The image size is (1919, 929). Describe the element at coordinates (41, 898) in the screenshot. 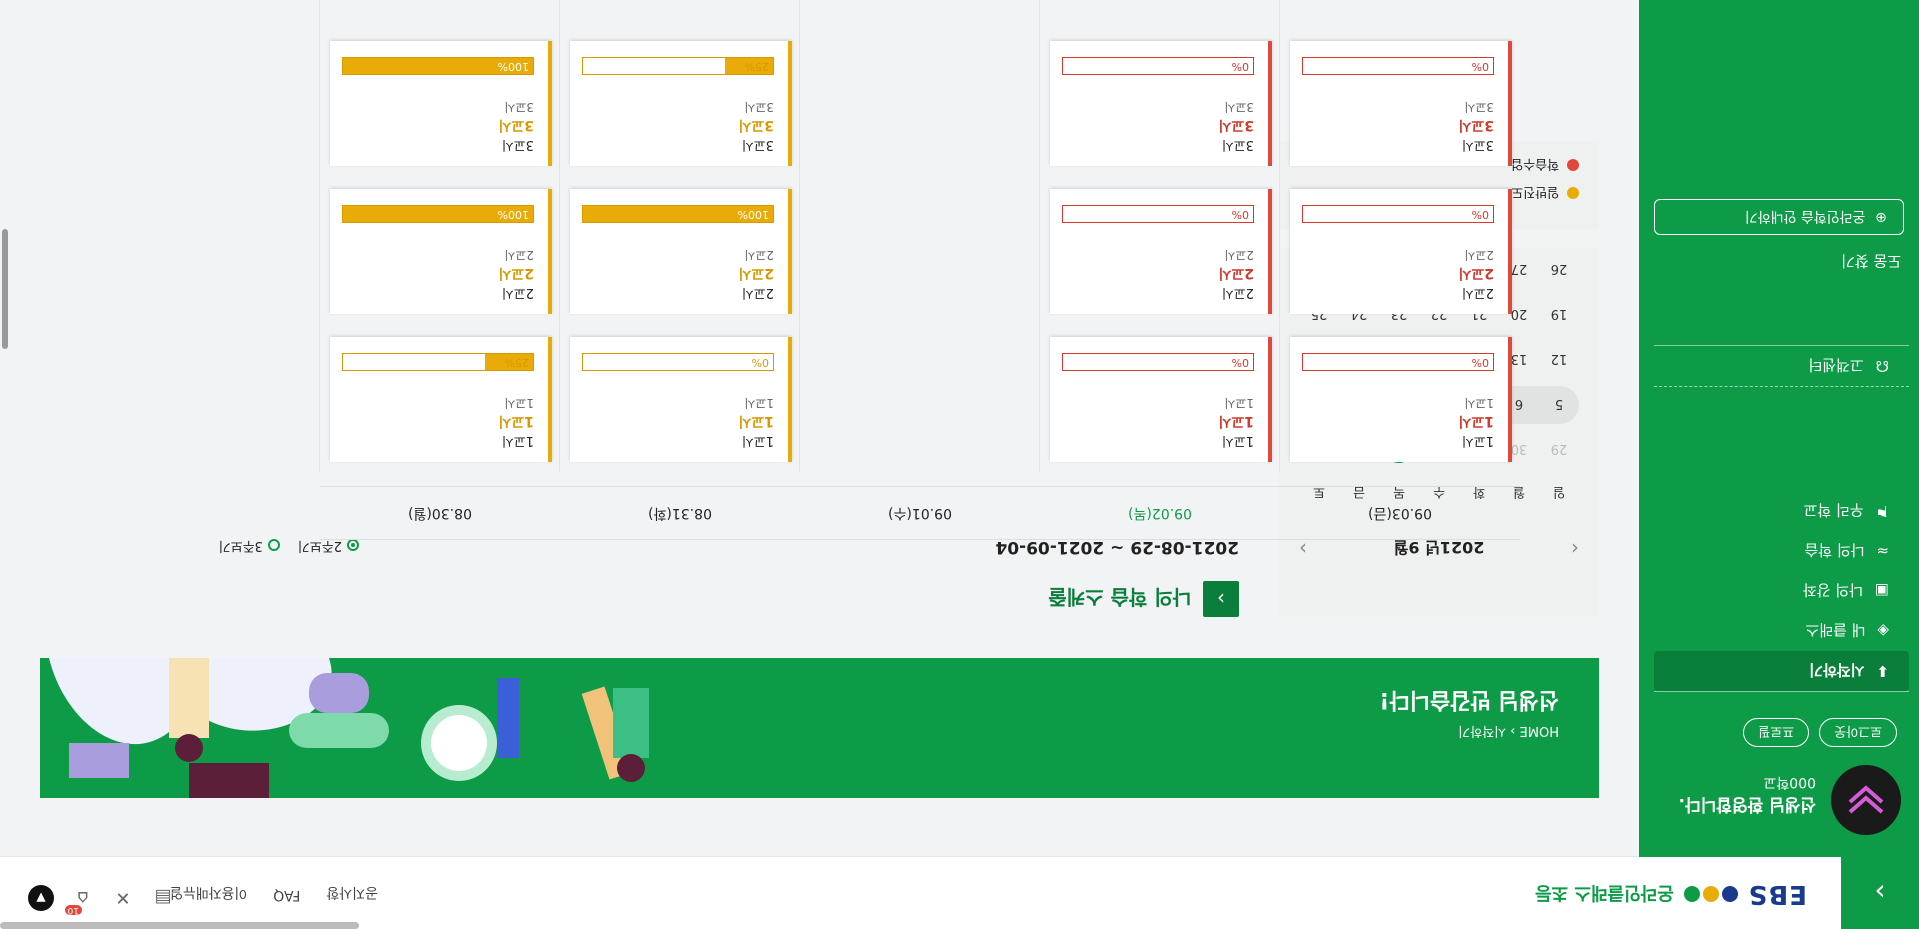

I see `profile-icon: ▼` at that location.